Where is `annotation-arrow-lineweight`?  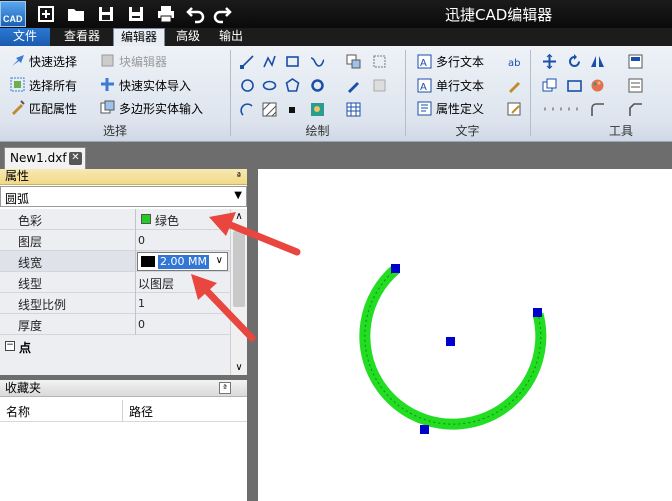
annotation-arrow-lineweight is located at coordinates (223, 308).